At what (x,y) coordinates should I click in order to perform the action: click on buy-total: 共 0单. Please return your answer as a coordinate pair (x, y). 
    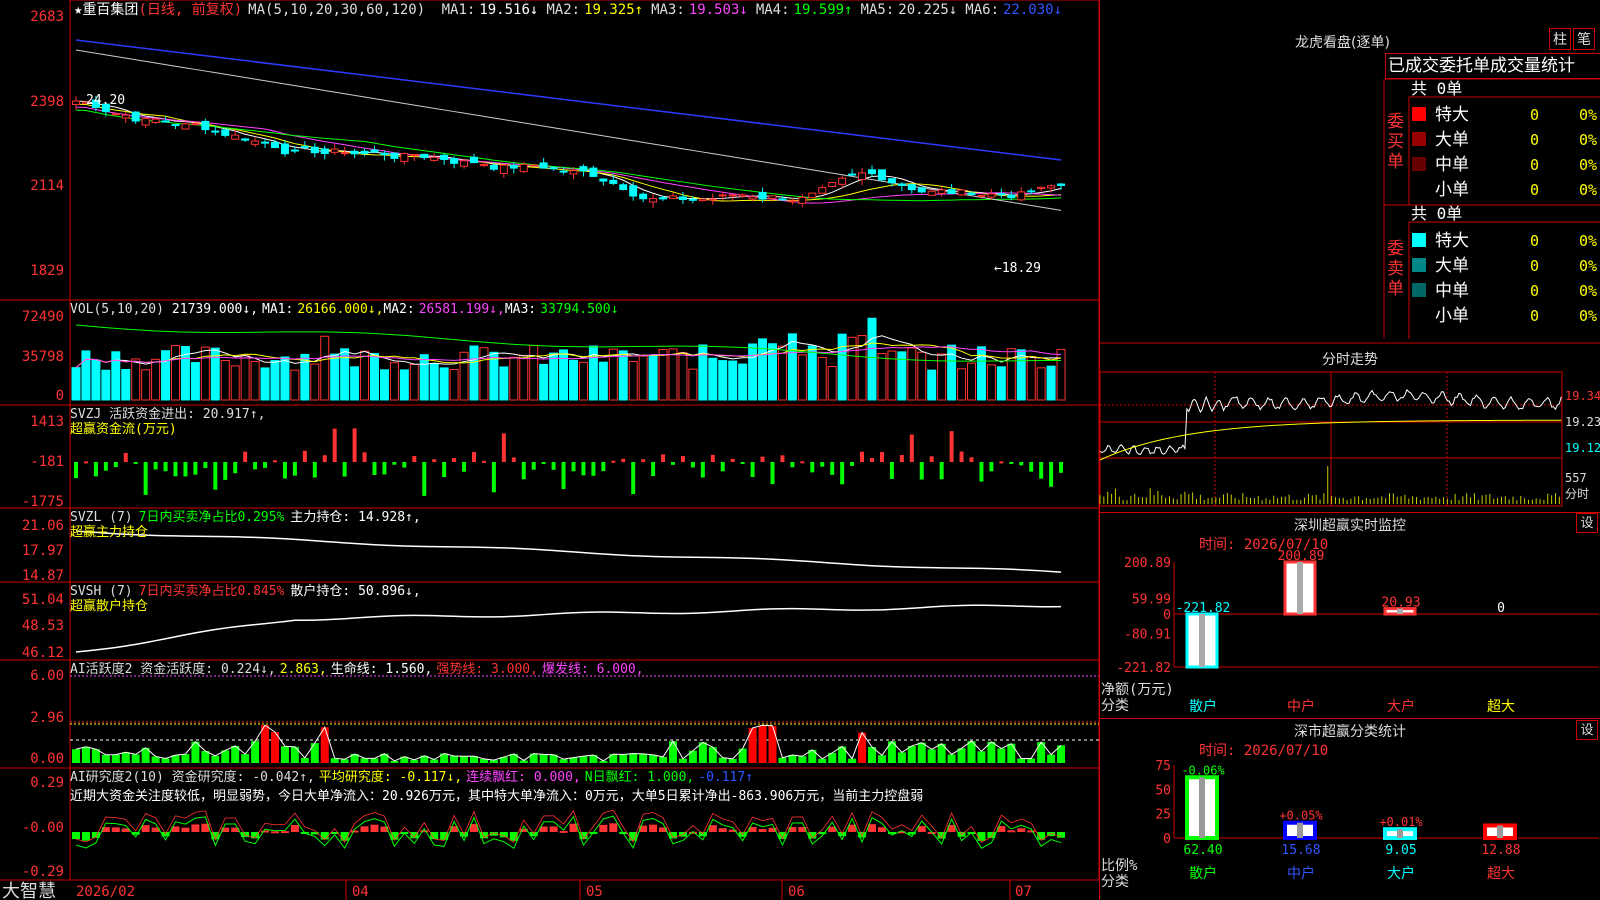
    Looking at the image, I should click on (1436, 88).